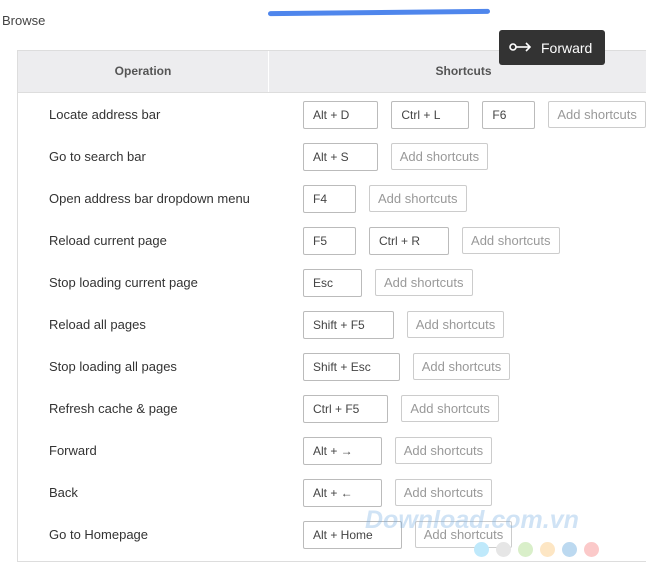  What do you see at coordinates (63, 492) in the screenshot?
I see `operation-label: Back` at bounding box center [63, 492].